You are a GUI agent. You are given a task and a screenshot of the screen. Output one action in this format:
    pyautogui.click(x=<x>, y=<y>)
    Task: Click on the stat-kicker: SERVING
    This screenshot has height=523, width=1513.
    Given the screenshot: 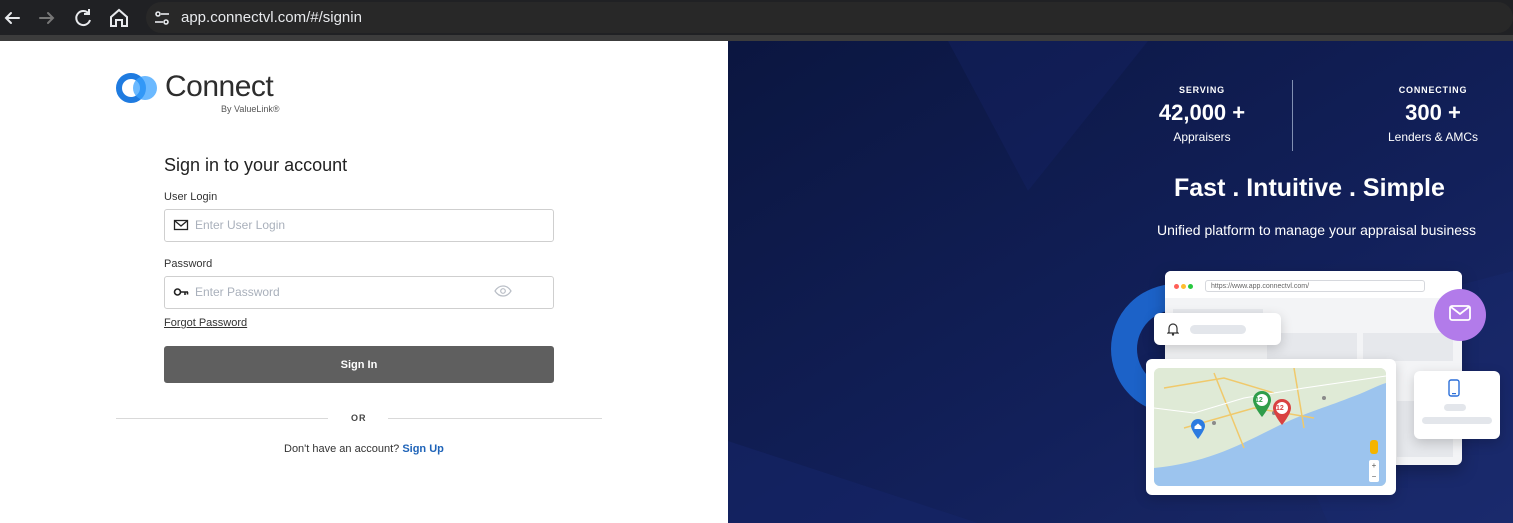 What is the action you would take?
    pyautogui.click(x=1202, y=90)
    